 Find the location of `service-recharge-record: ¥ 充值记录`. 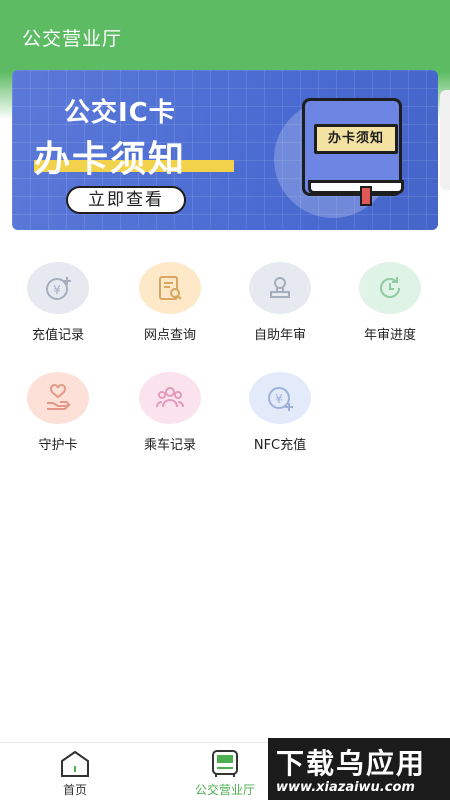

service-recharge-record: ¥ 充值记录 is located at coordinates (58, 308).